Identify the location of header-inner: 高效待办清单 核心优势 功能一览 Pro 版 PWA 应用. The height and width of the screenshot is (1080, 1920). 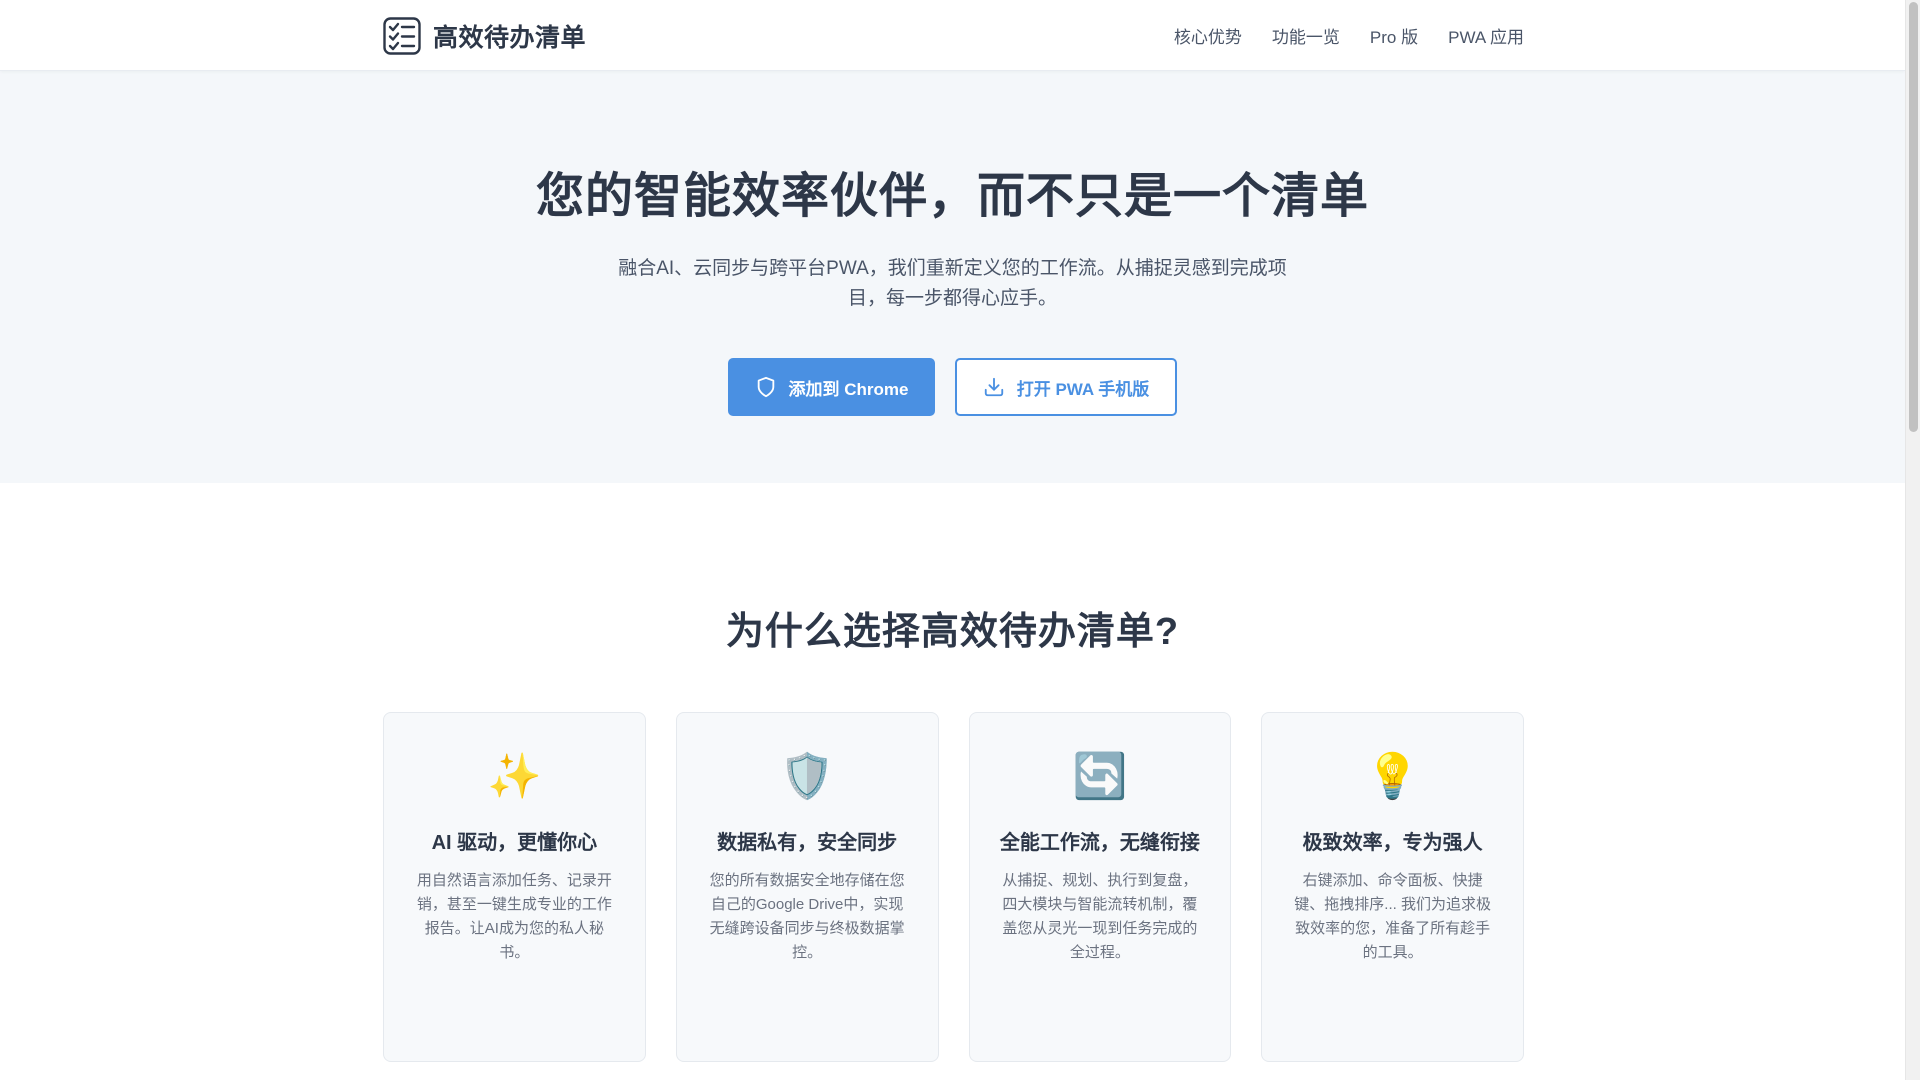
(953, 35).